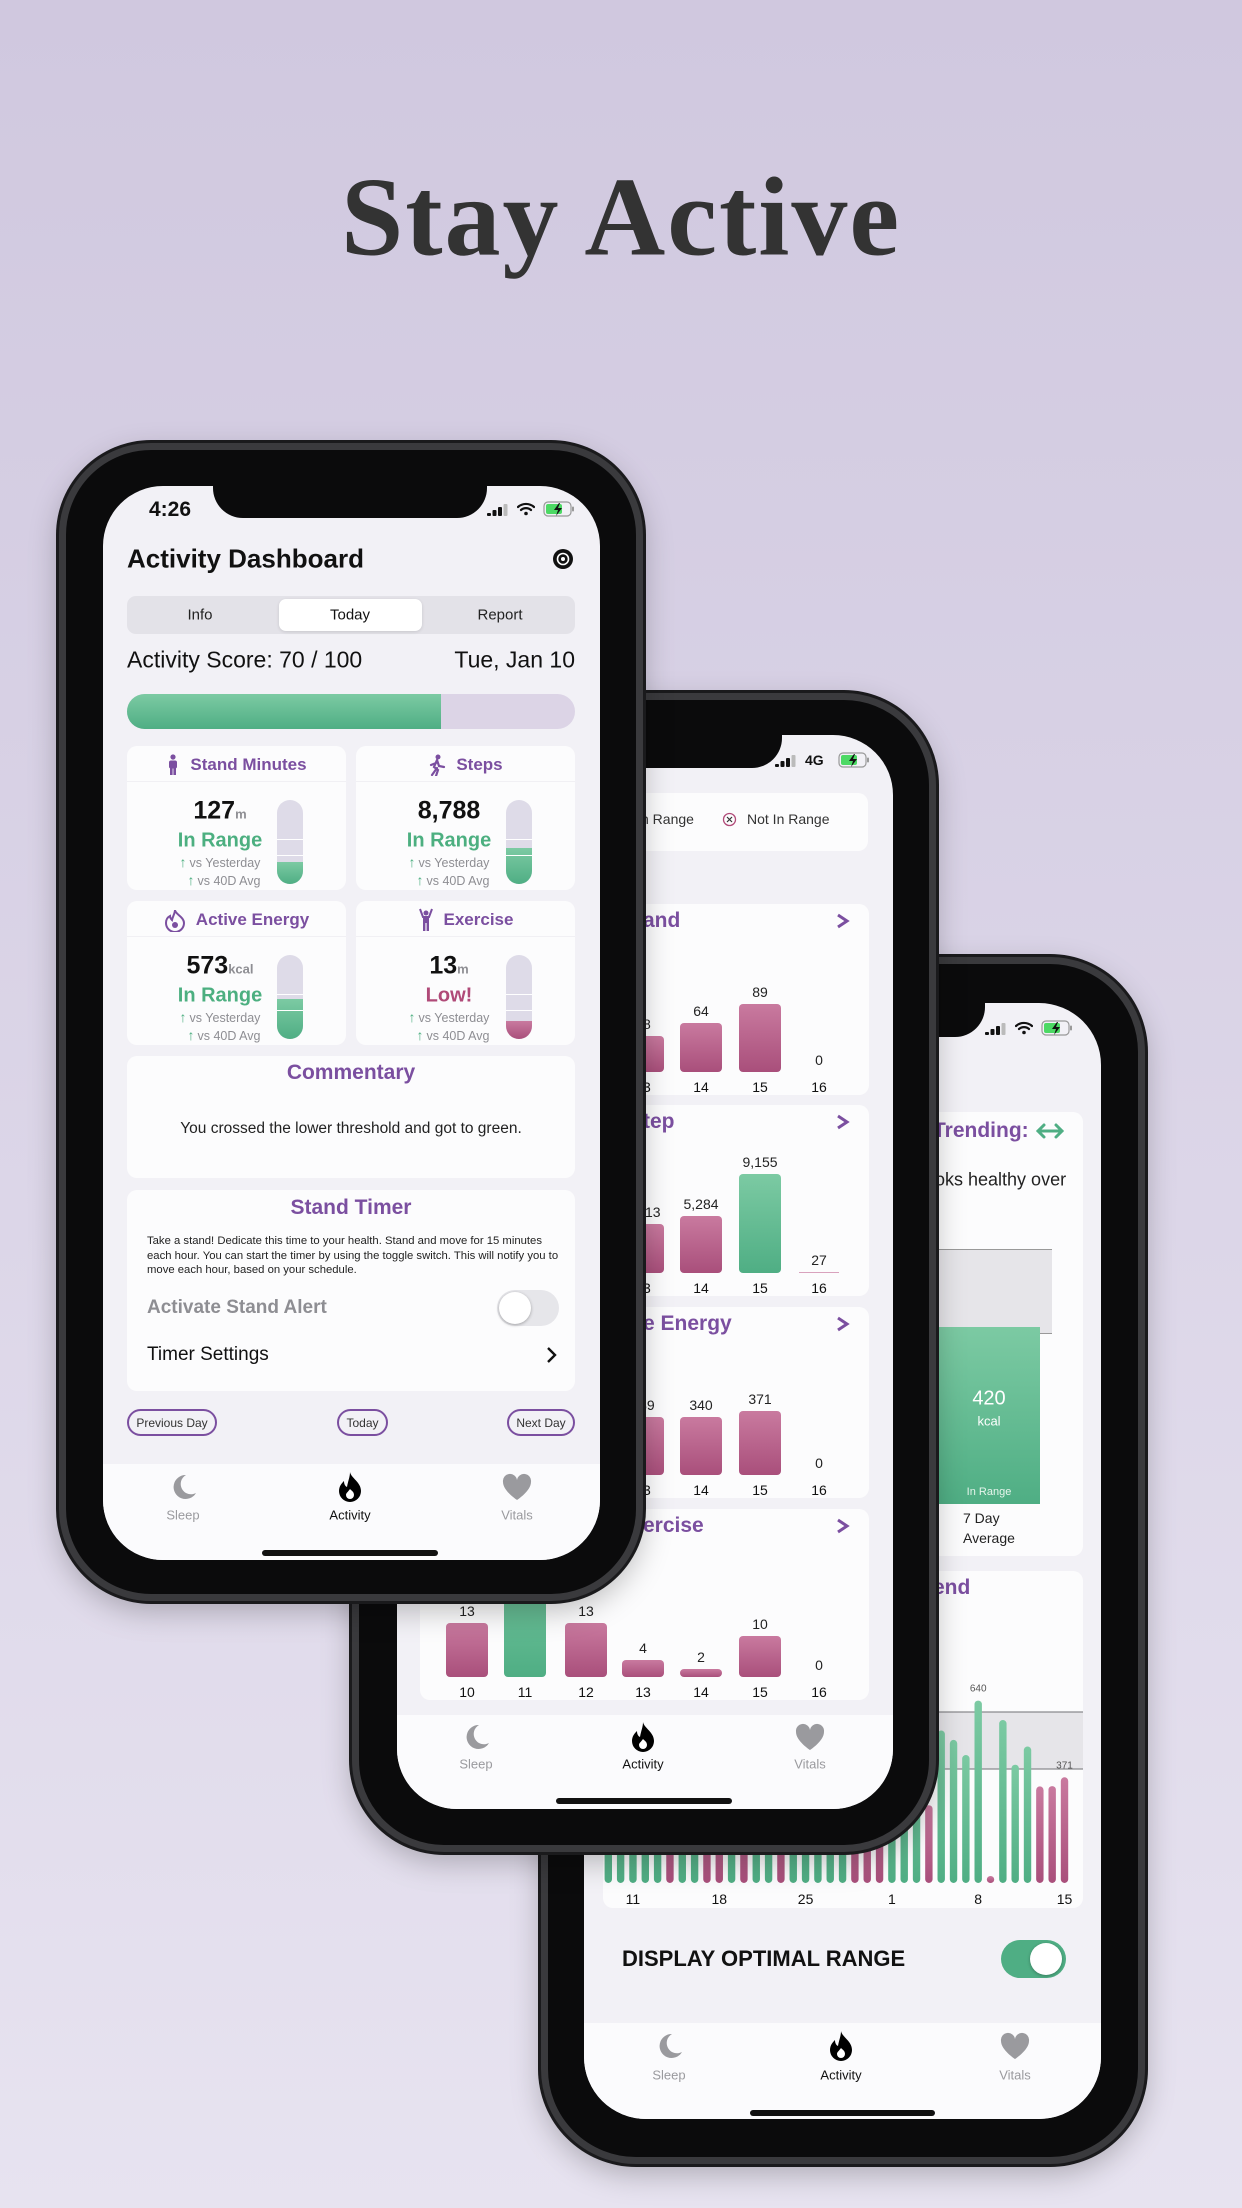  Describe the element at coordinates (463, 969) in the screenshot. I see `metric-unit: m` at that location.